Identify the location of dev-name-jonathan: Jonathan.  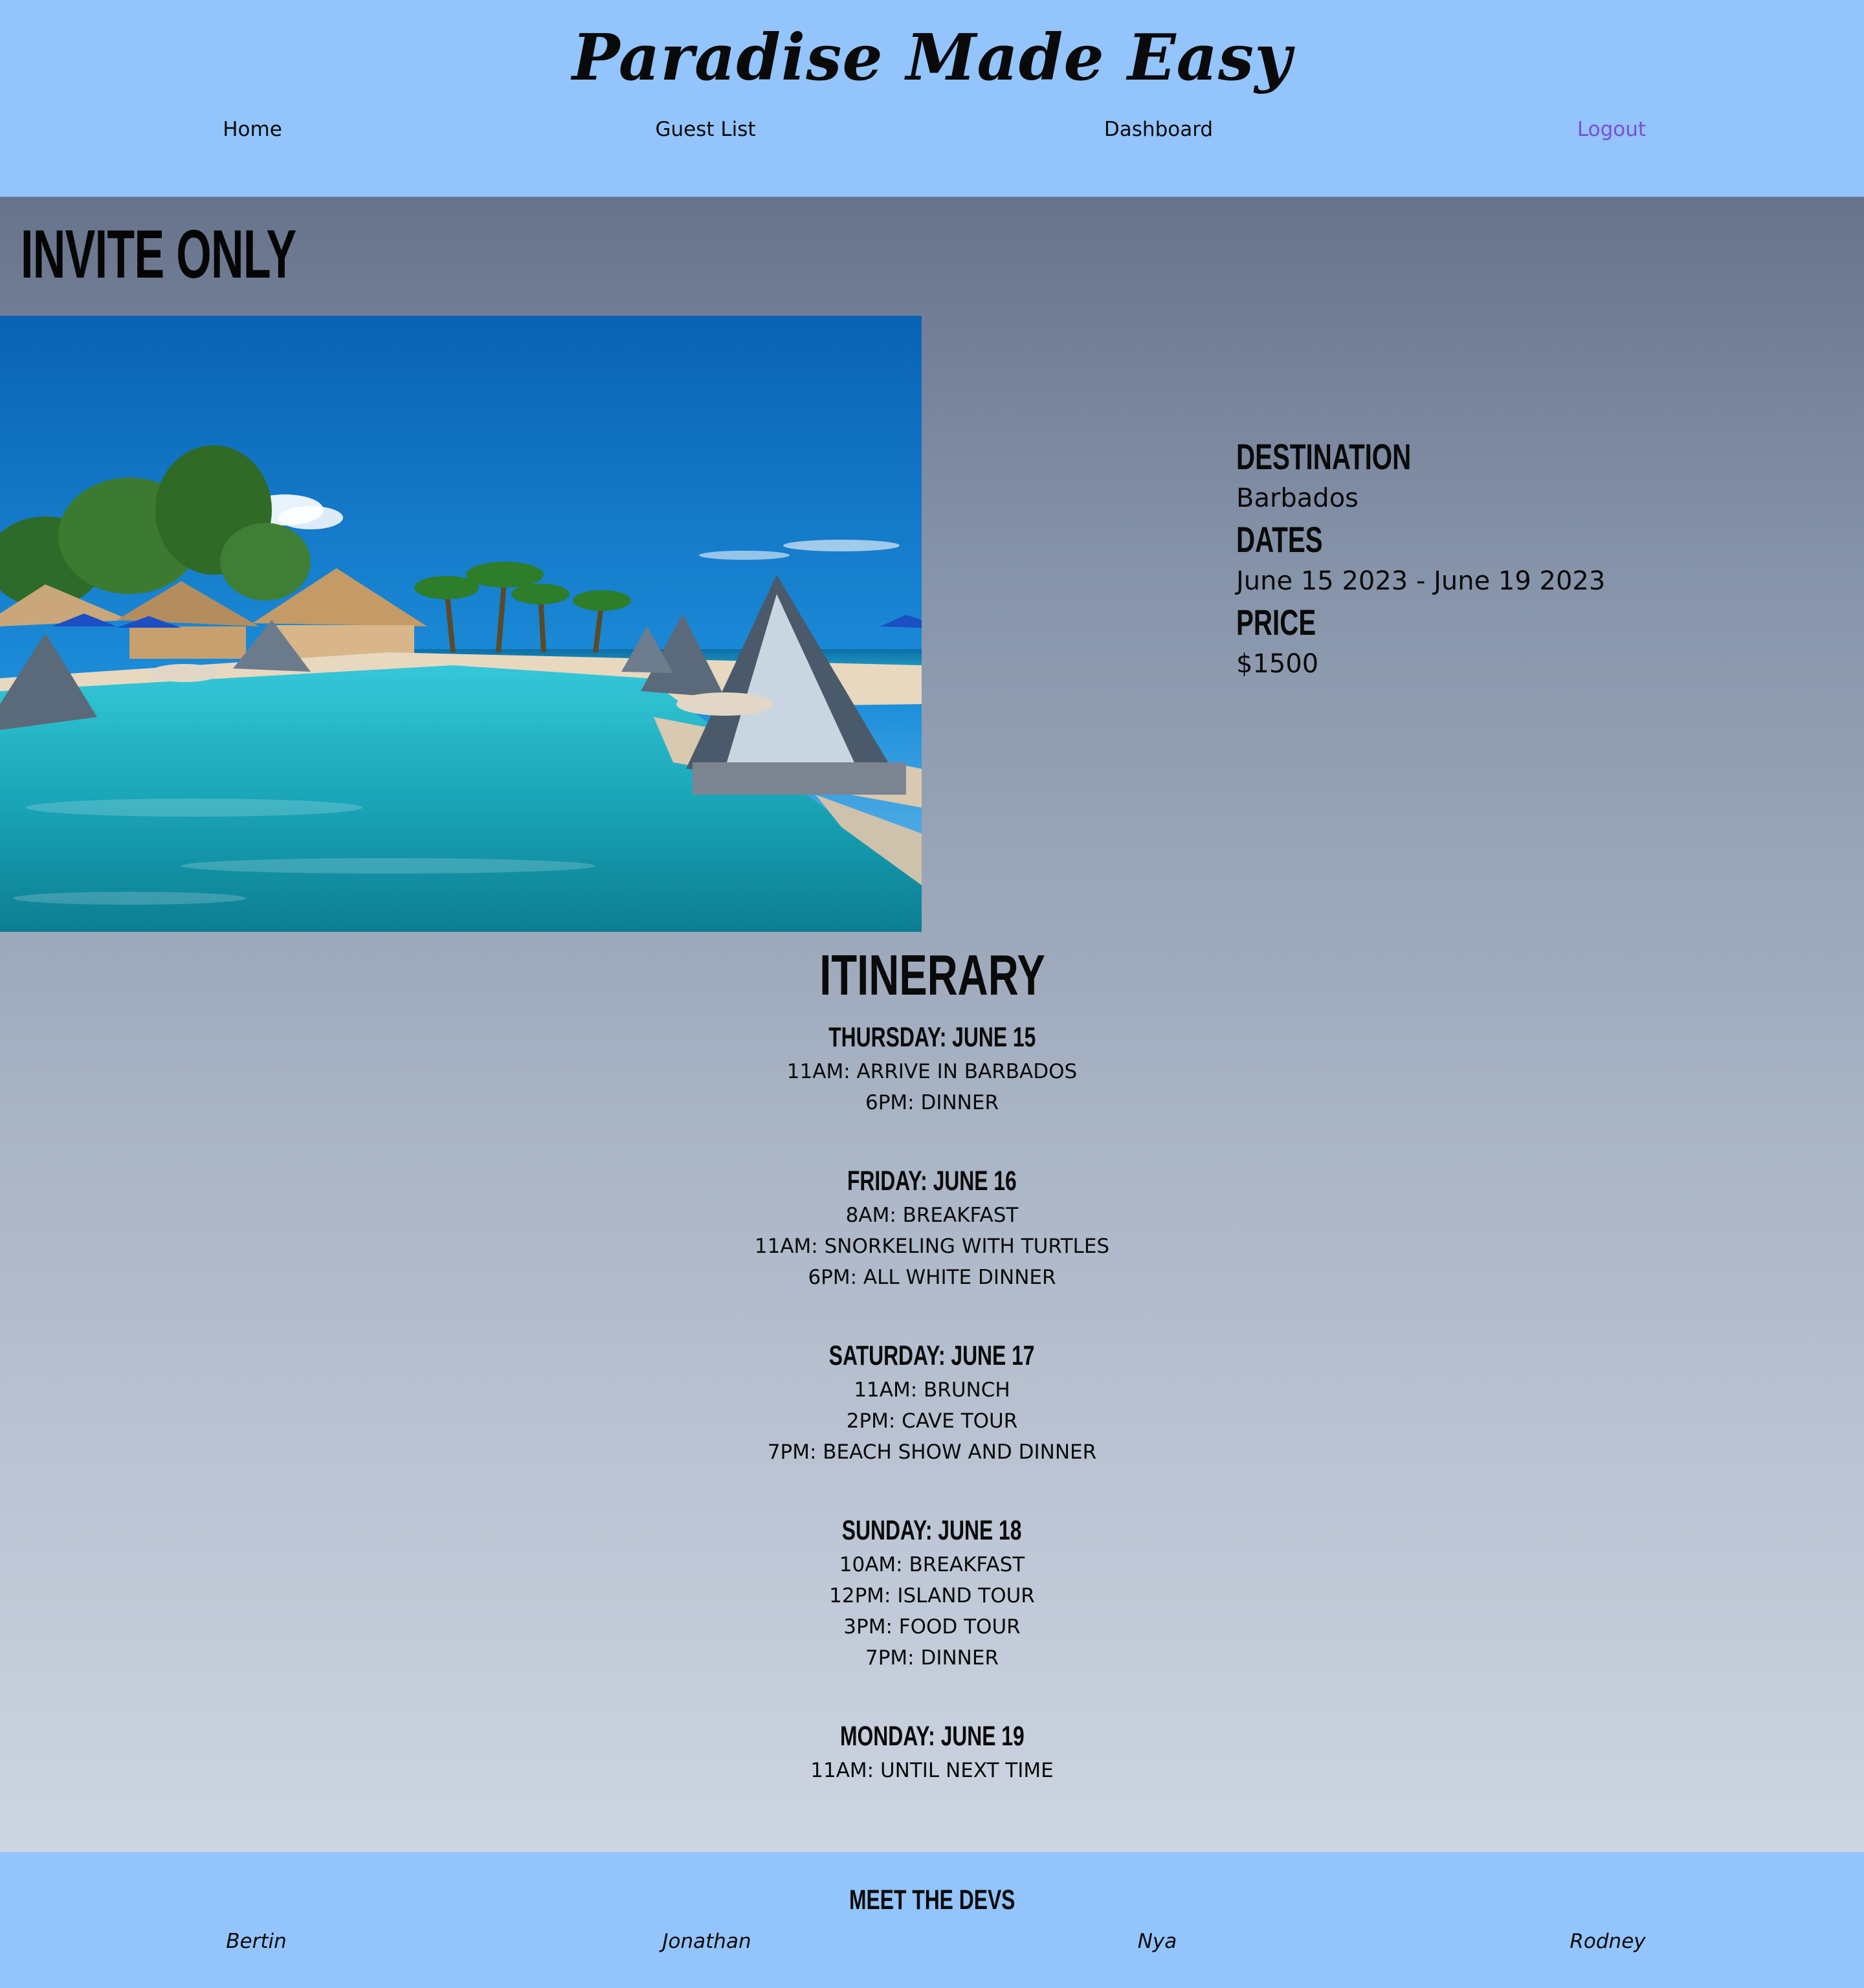
(706, 1941).